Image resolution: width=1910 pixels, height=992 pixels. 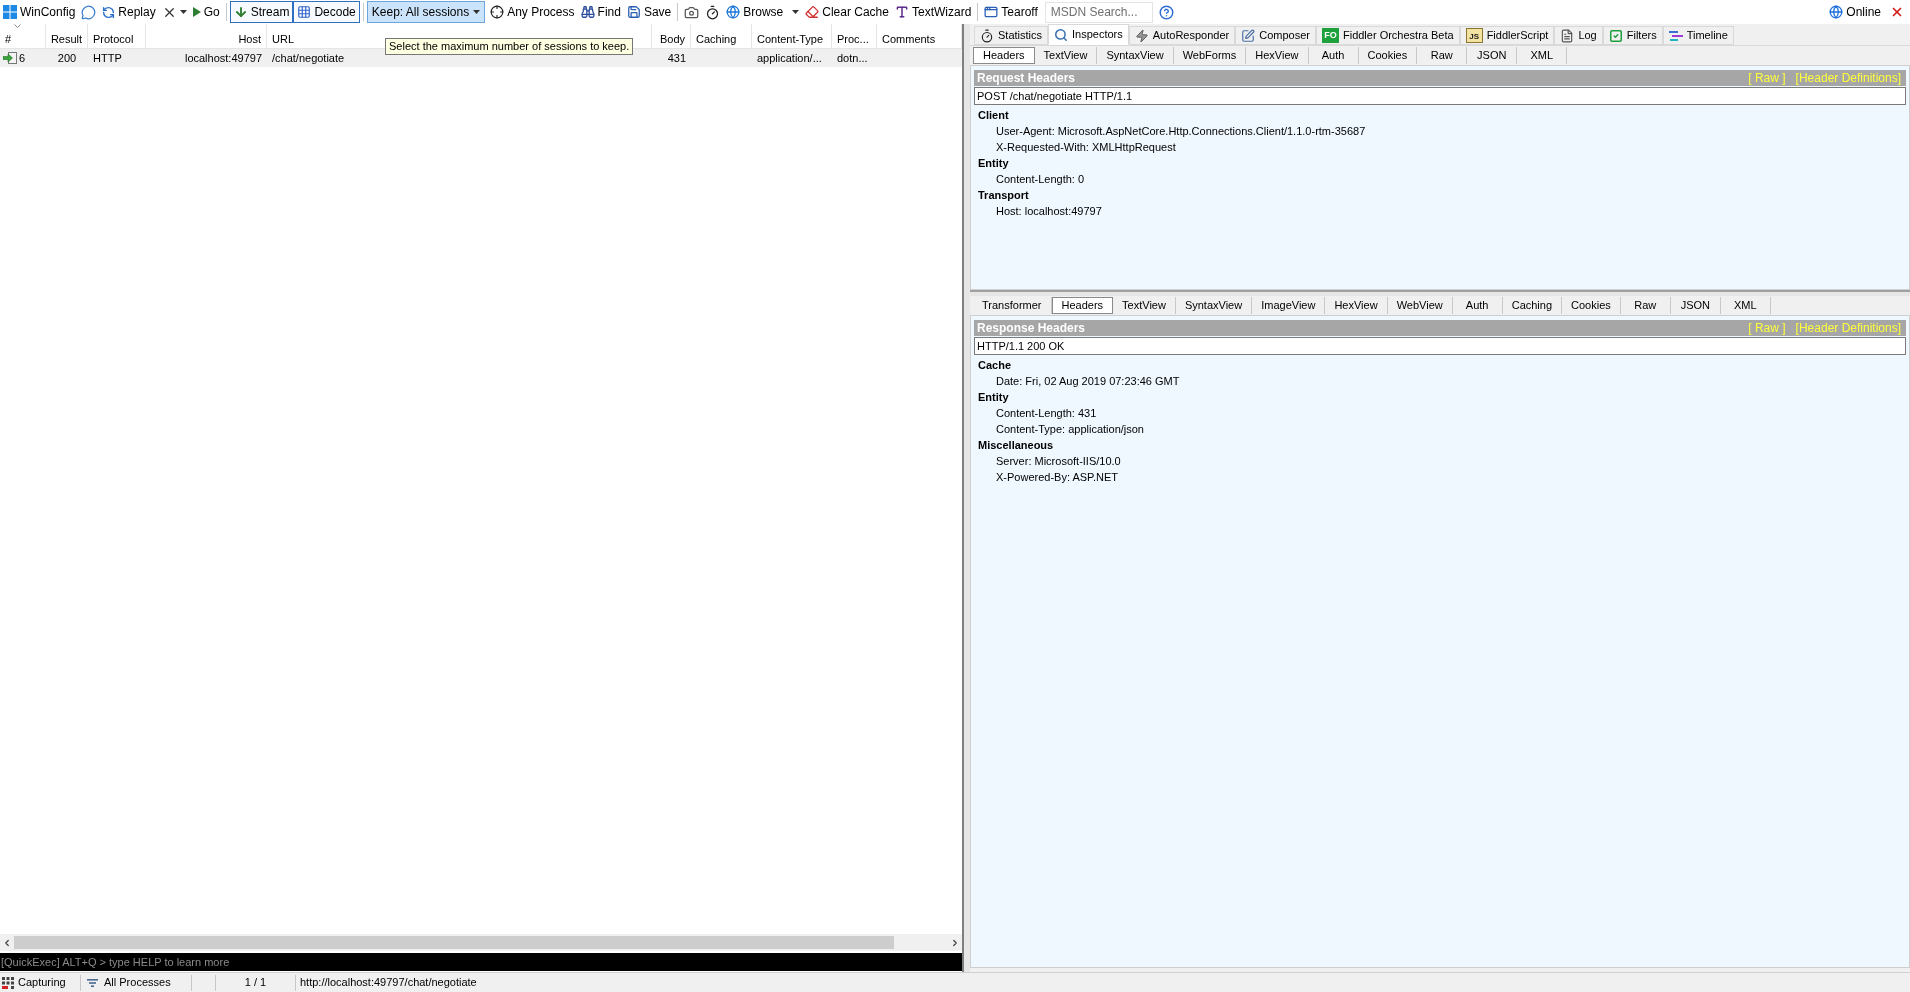 I want to click on online-status-button: Online, so click(x=1855, y=12).